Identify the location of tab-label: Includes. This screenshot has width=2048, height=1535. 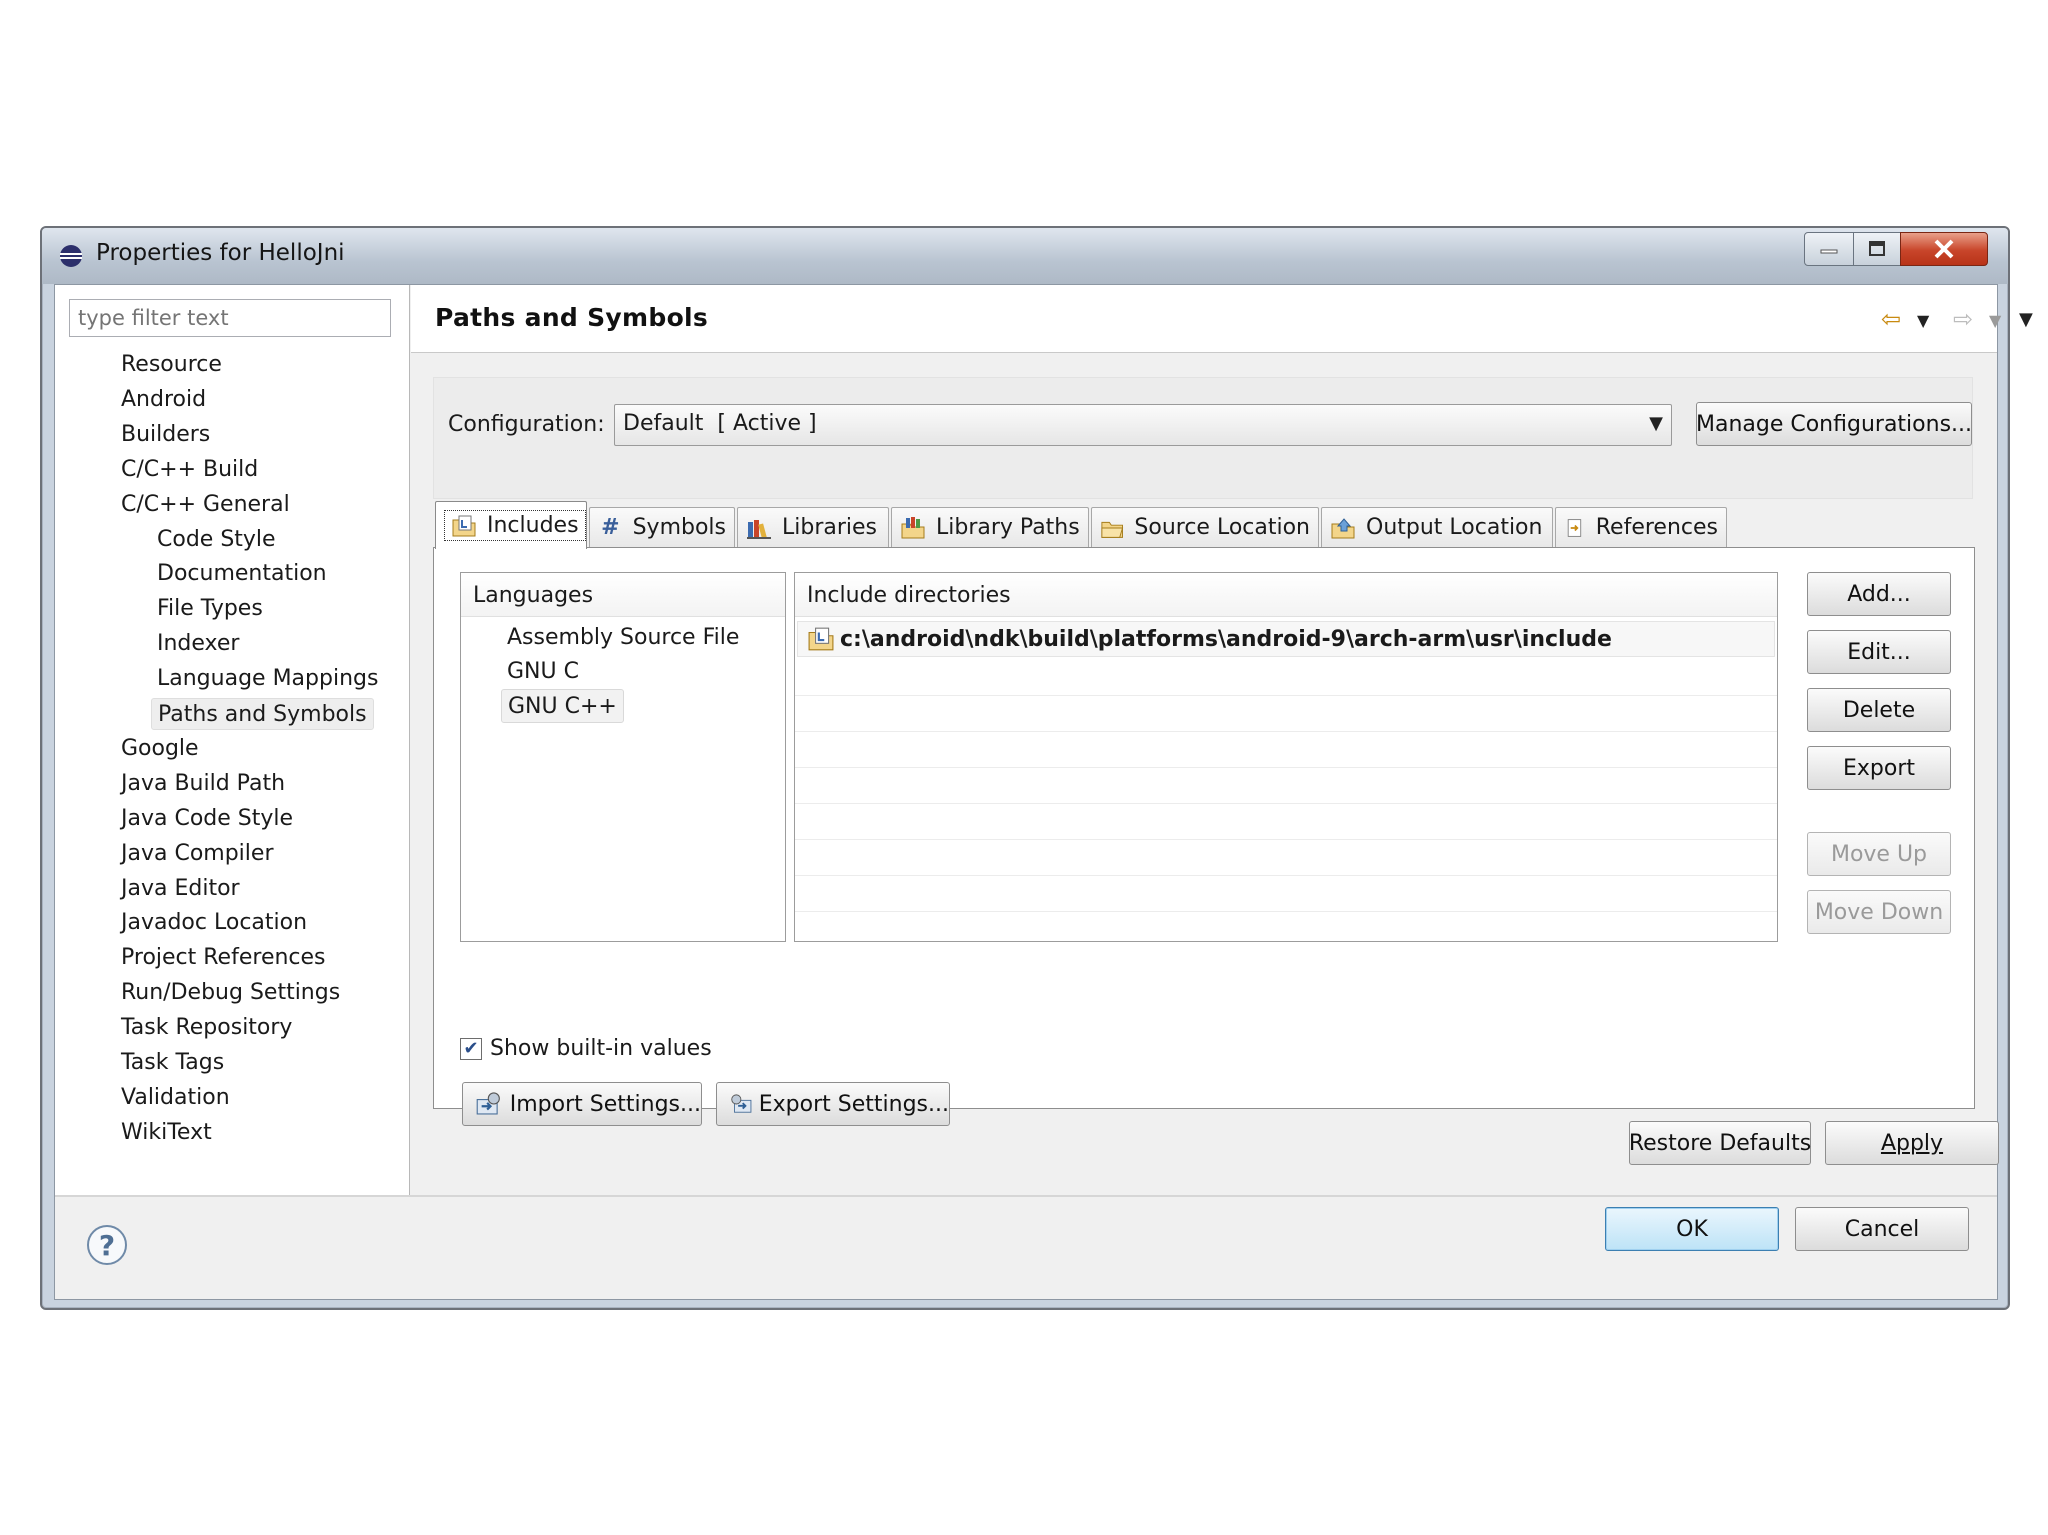
(533, 525).